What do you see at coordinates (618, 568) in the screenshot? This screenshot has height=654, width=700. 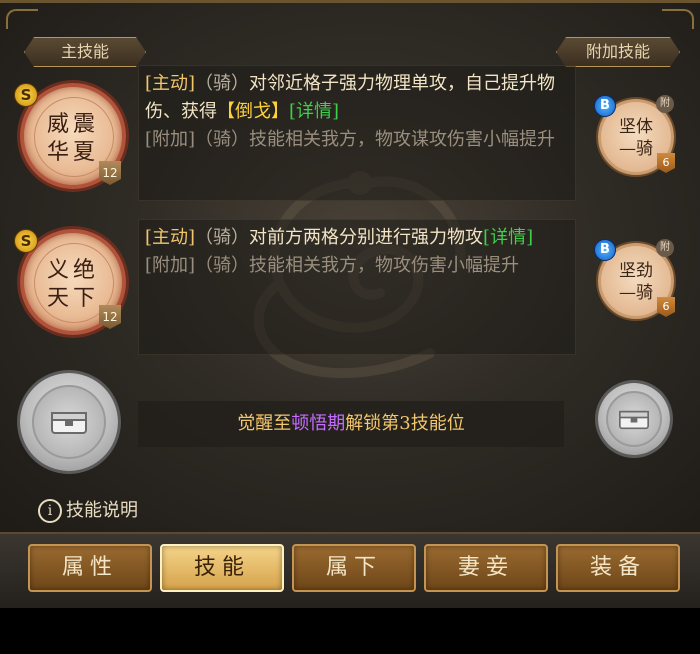 I see `nav-tab-equipment: 装备` at bounding box center [618, 568].